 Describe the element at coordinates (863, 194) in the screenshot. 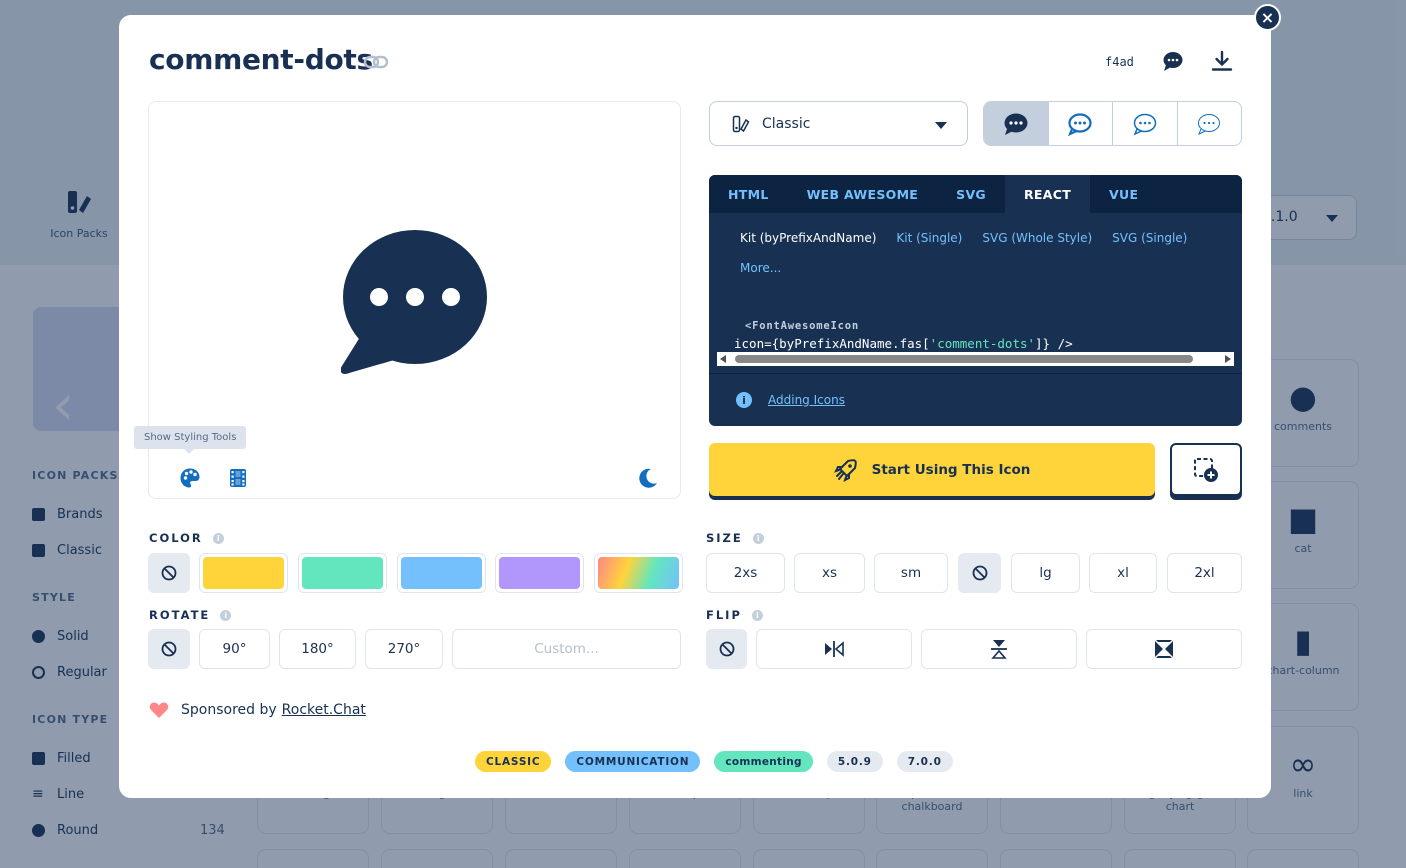

I see `tab-web-awesome: WEB AWESOME` at that location.